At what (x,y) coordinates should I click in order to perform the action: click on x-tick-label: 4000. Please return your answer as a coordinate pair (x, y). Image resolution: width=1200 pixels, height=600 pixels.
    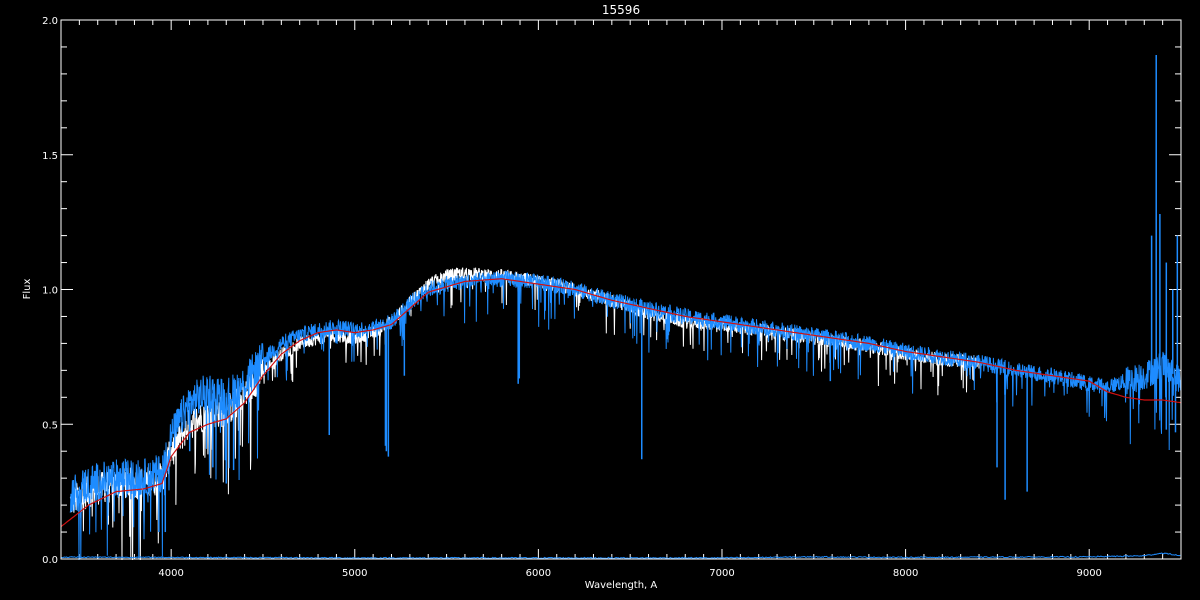
    Looking at the image, I should click on (170, 573).